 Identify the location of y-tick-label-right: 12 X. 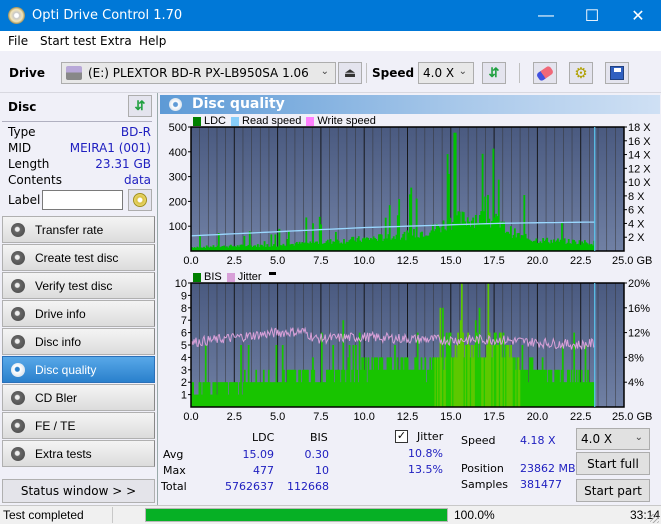
(639, 169).